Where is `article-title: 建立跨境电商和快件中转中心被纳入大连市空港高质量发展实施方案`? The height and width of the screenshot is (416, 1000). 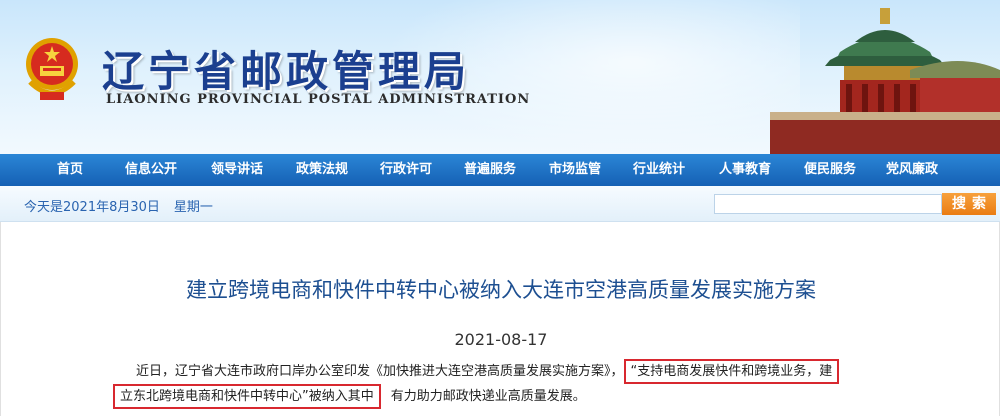
article-title: 建立跨境电商和快件中转中心被纳入大连市空港高质量发展实施方案 is located at coordinates (501, 290).